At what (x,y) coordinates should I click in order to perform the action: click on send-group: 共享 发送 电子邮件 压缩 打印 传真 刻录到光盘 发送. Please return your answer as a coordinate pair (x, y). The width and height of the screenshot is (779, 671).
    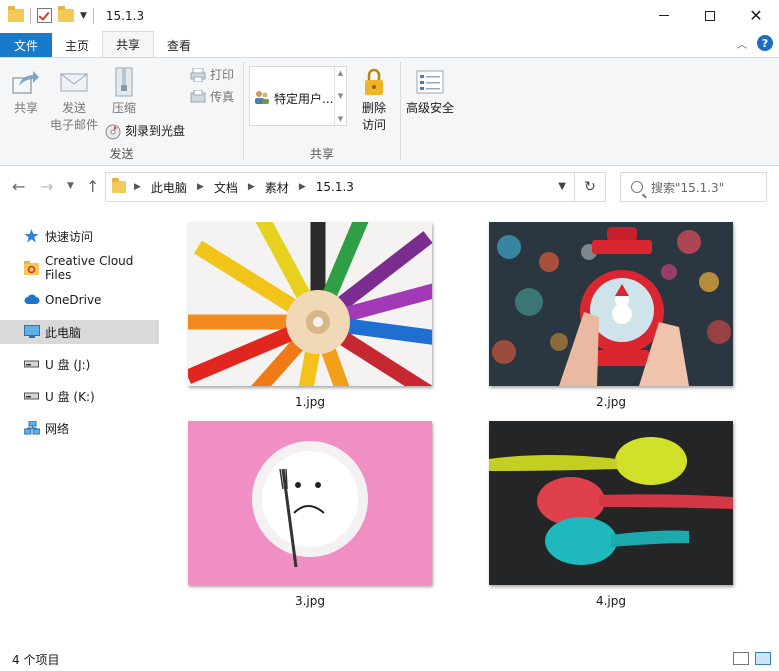
    Looking at the image, I should click on (121, 112).